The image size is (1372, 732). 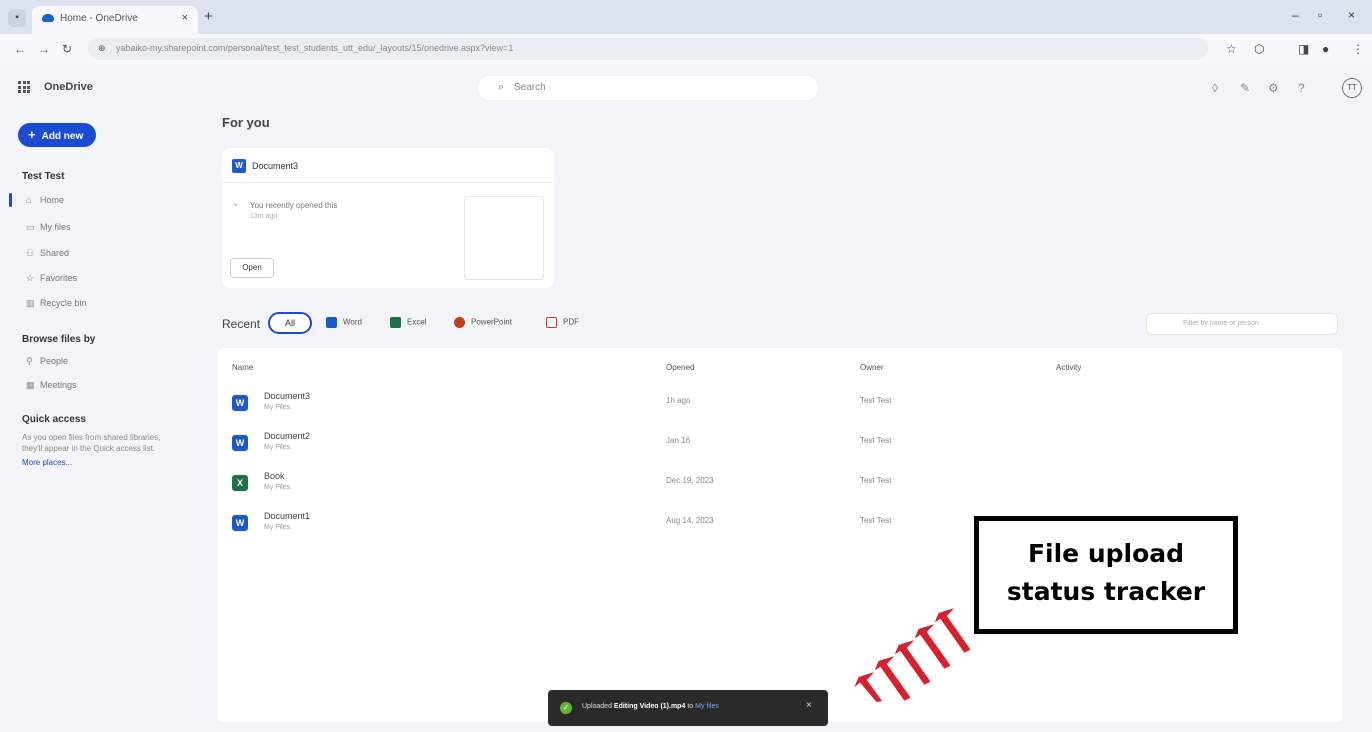 What do you see at coordinates (331, 322) in the screenshot?
I see `word-icon` at bounding box center [331, 322].